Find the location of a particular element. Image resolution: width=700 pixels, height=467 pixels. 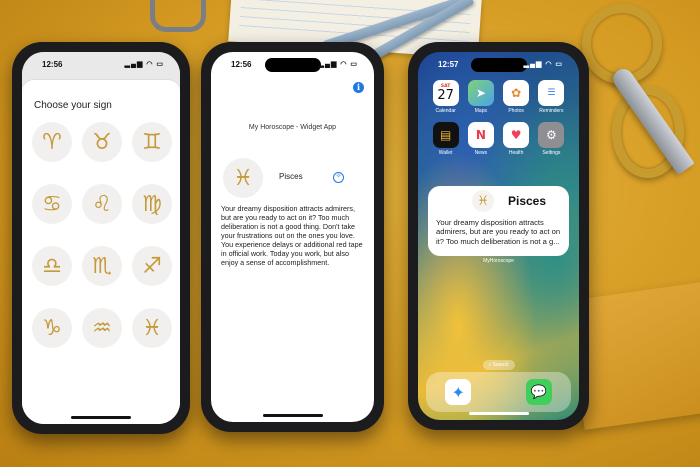

app-photos: ✿ Photos is located at coordinates (516, 97).